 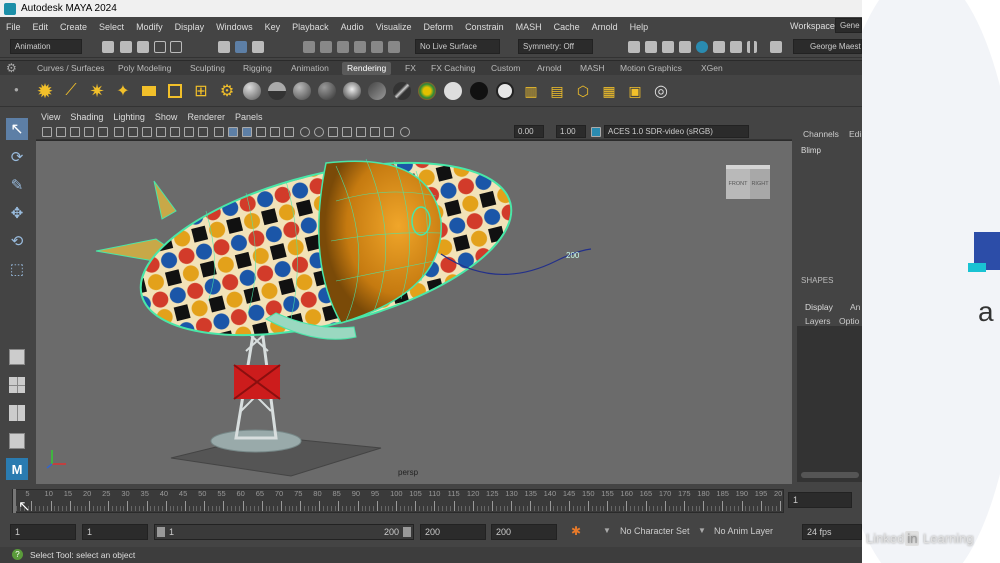 What do you see at coordinates (190, 27) in the screenshot?
I see `menu-display: Display` at bounding box center [190, 27].